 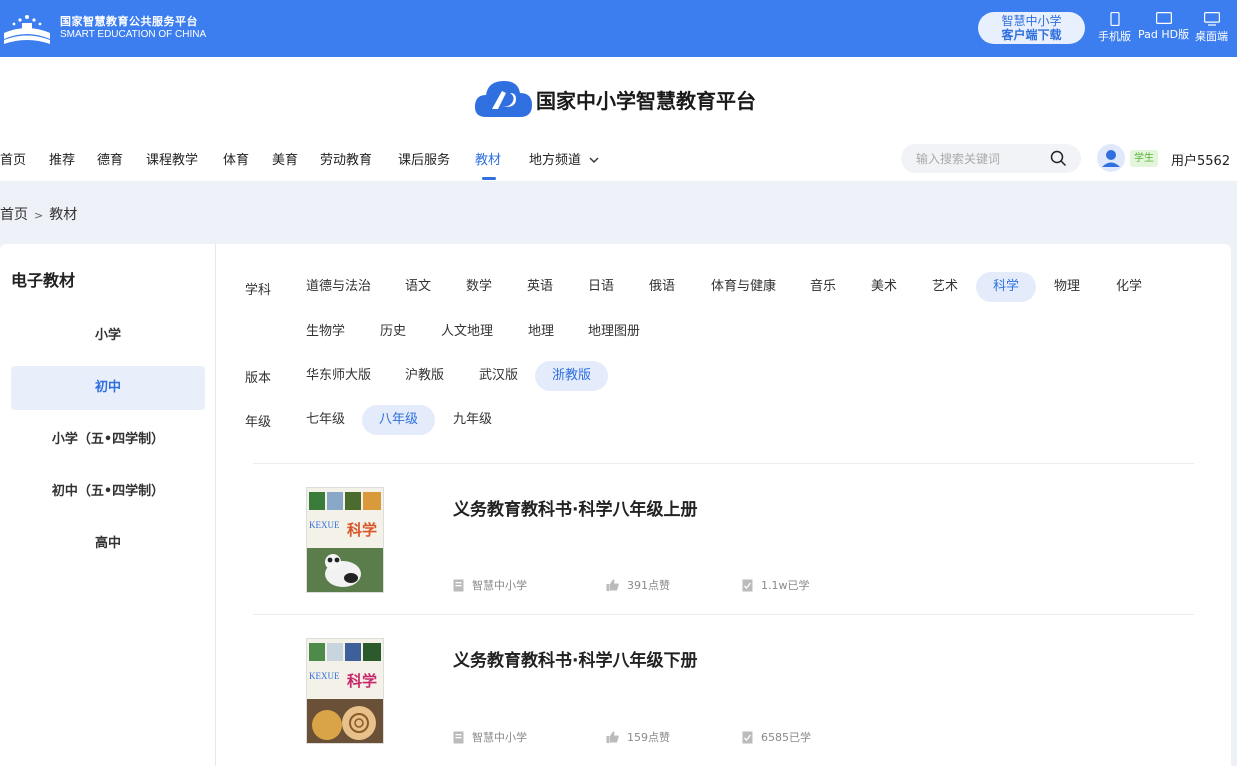 I want to click on nav-local-channel-label: 地方频道, so click(x=555, y=160).